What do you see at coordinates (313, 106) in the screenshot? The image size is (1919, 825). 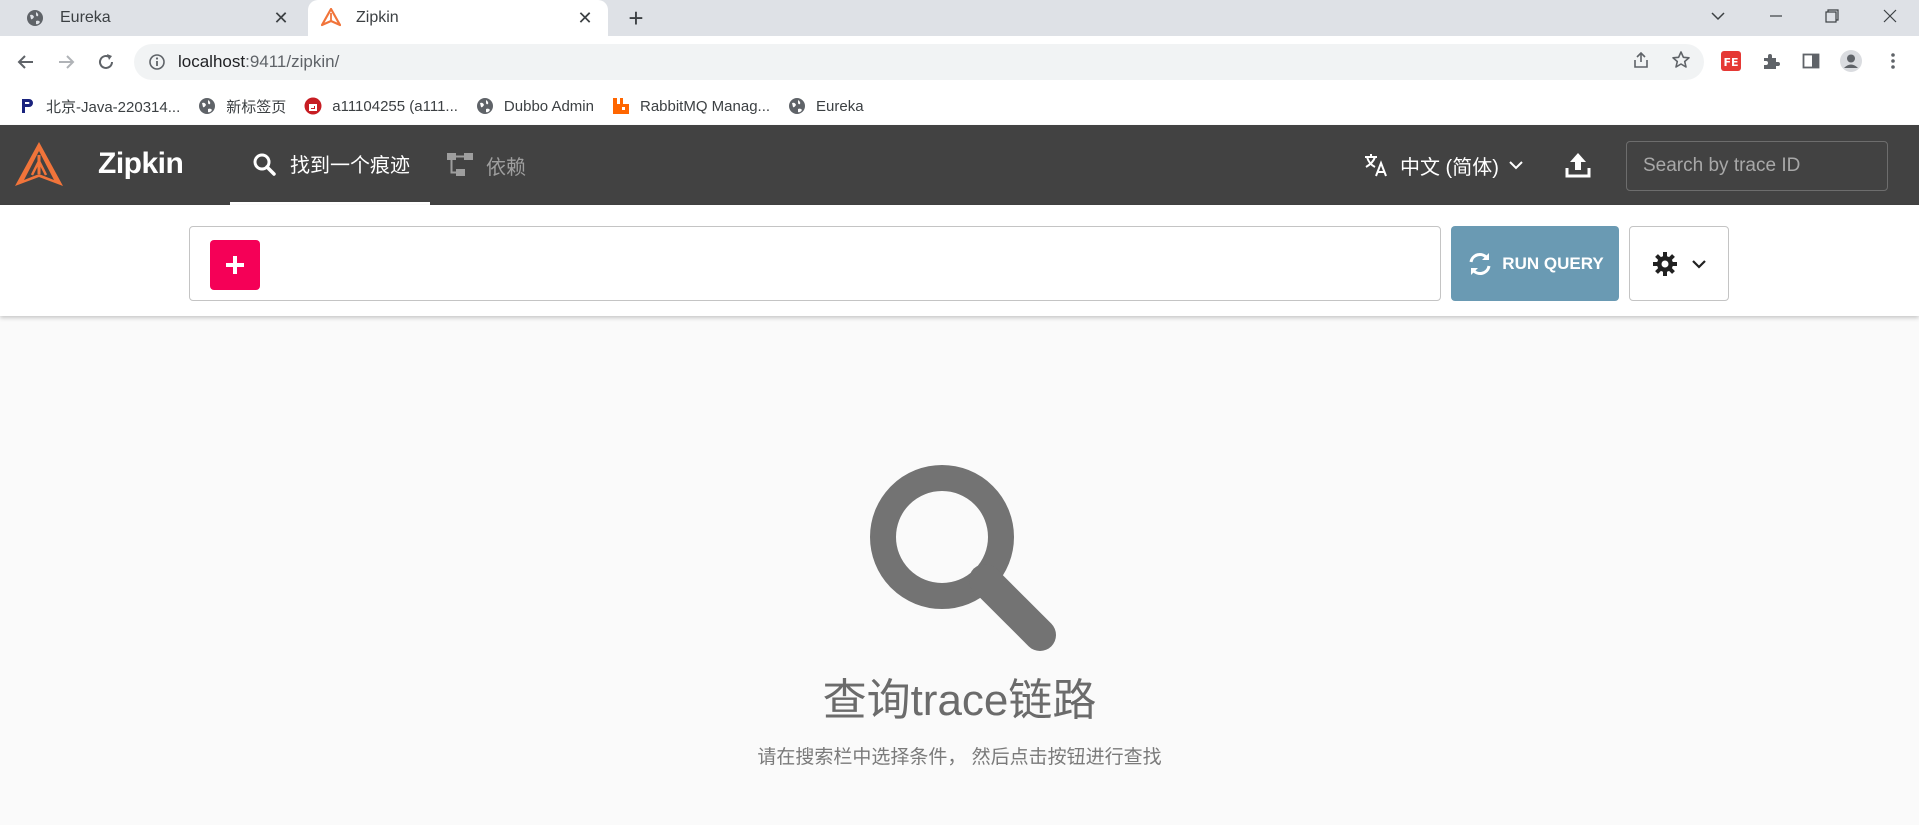 I see `gitee-icon` at bounding box center [313, 106].